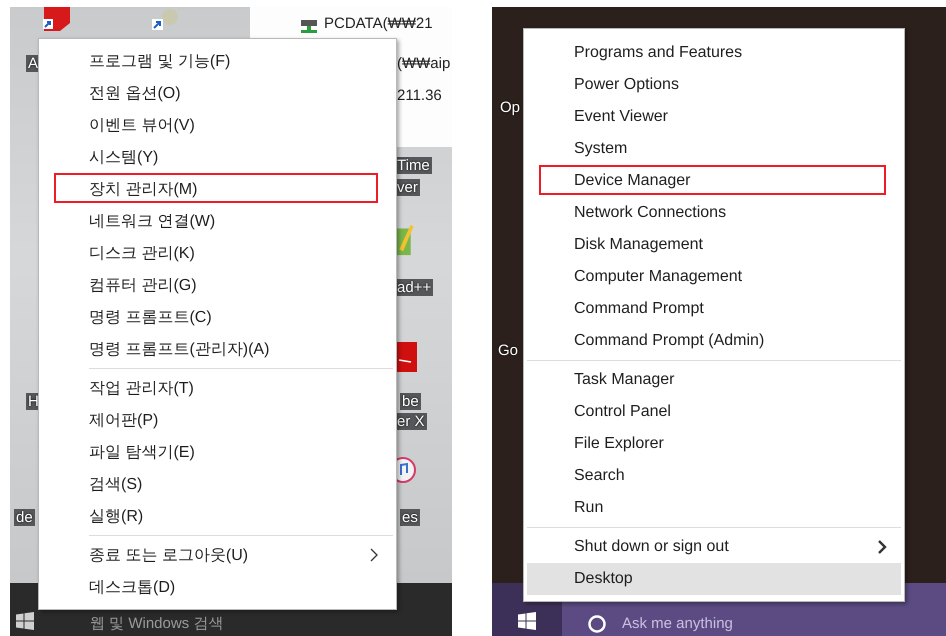 The height and width of the screenshot is (636, 946). Describe the element at coordinates (510, 107) in the screenshot. I see `desktop-icon-label: Op` at that location.